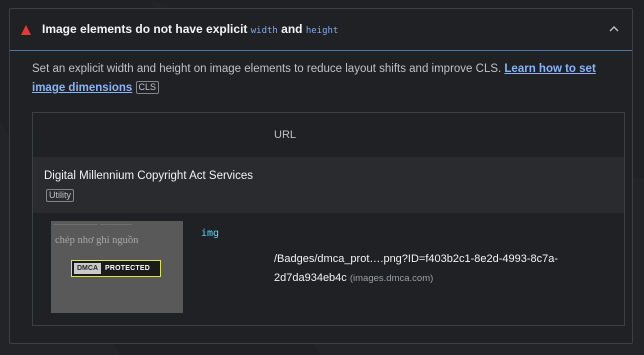 This screenshot has width=644, height=355. I want to click on entity-category-badge: Utility, so click(60, 195).